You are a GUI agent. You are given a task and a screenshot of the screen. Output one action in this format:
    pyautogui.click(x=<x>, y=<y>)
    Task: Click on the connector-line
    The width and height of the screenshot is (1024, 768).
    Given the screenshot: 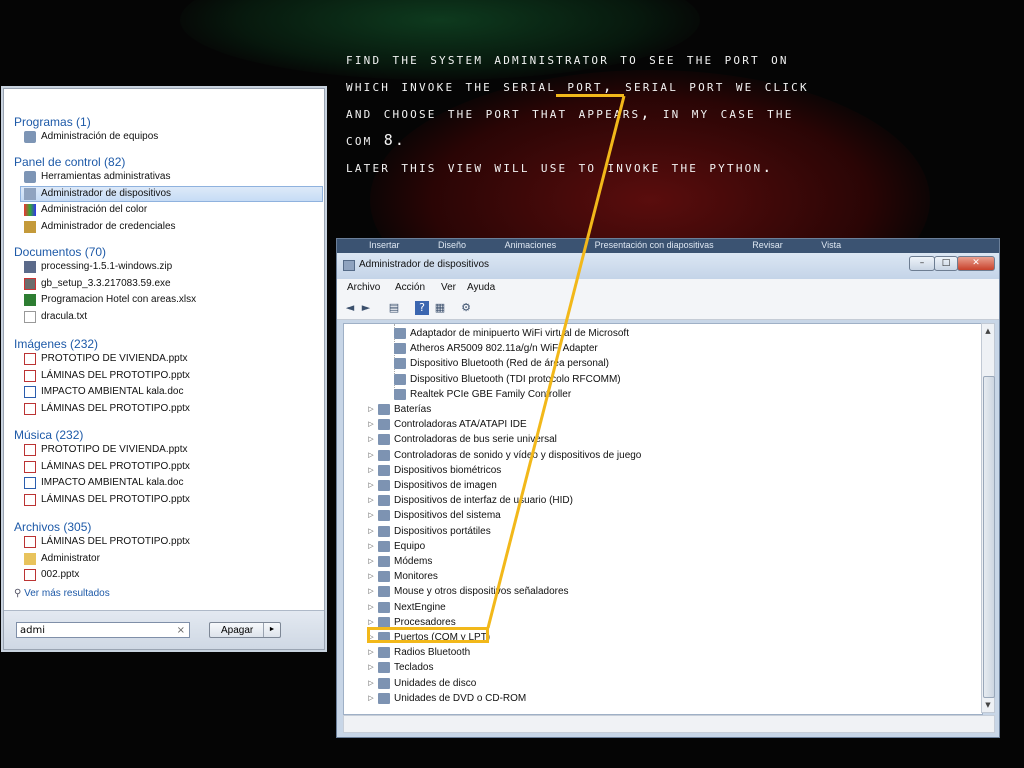 What is the action you would take?
    pyautogui.click(x=556, y=362)
    